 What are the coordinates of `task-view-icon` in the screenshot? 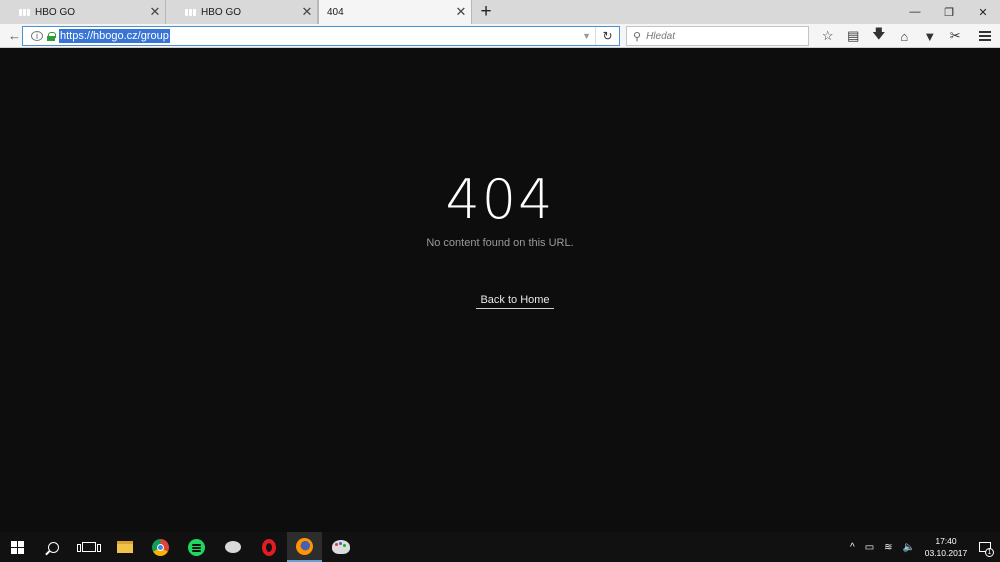 It's located at (88, 547).